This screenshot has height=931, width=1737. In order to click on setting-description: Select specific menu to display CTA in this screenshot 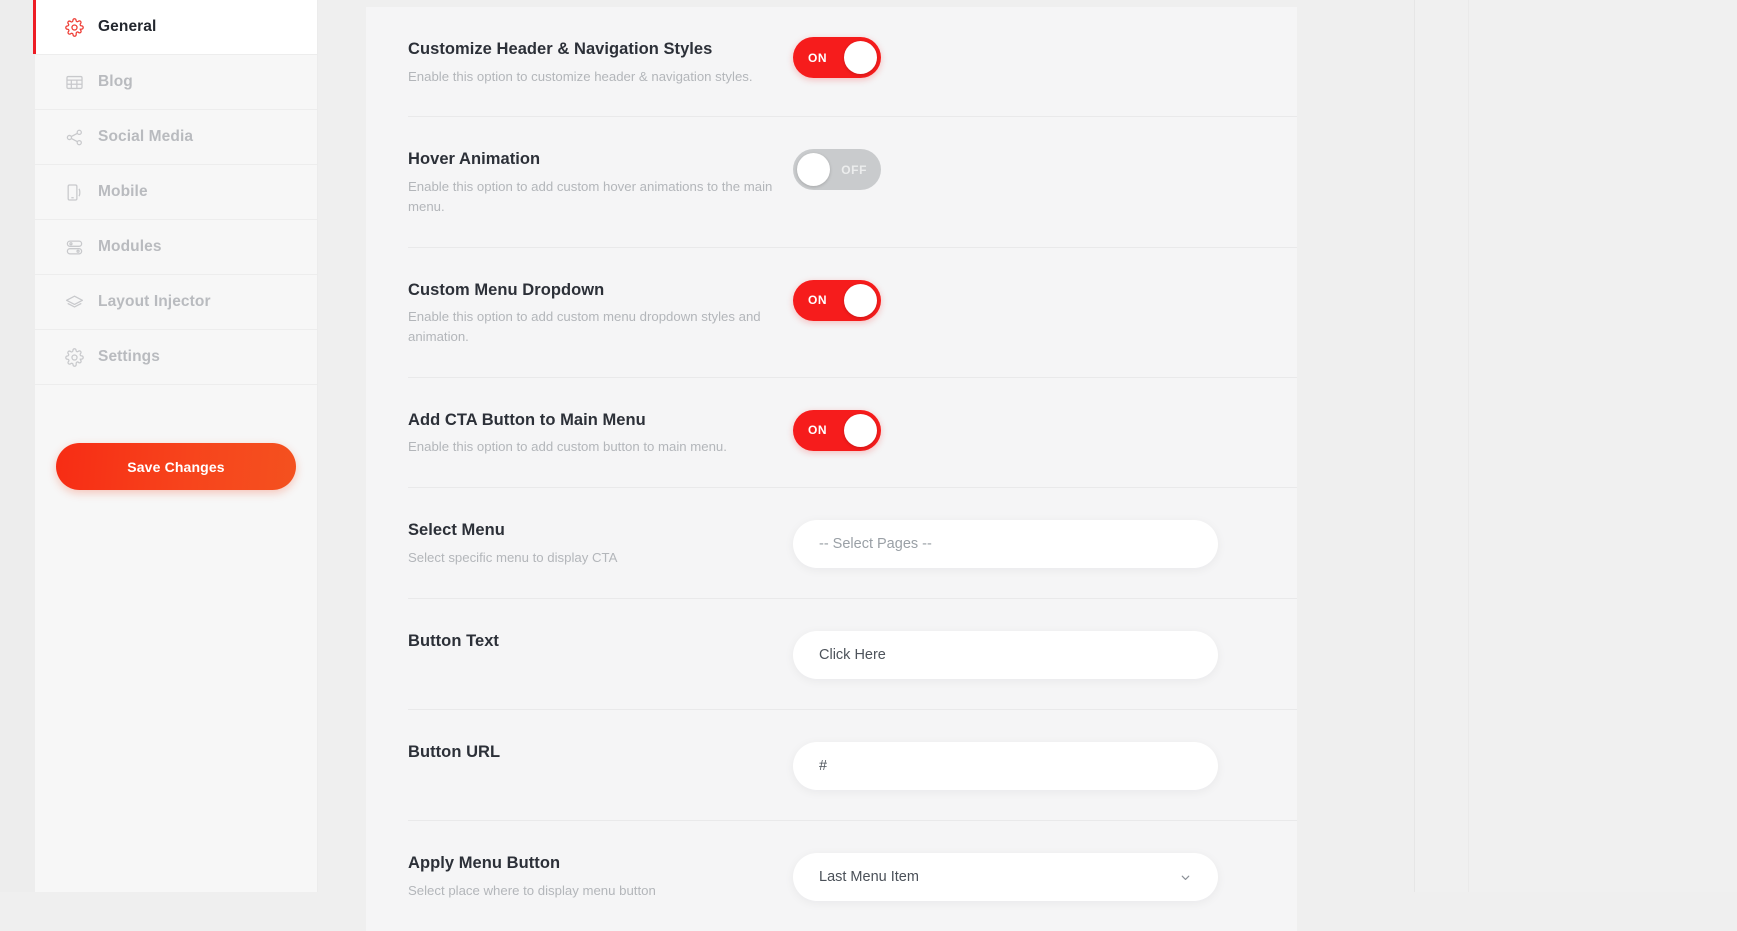, I will do `click(513, 557)`.